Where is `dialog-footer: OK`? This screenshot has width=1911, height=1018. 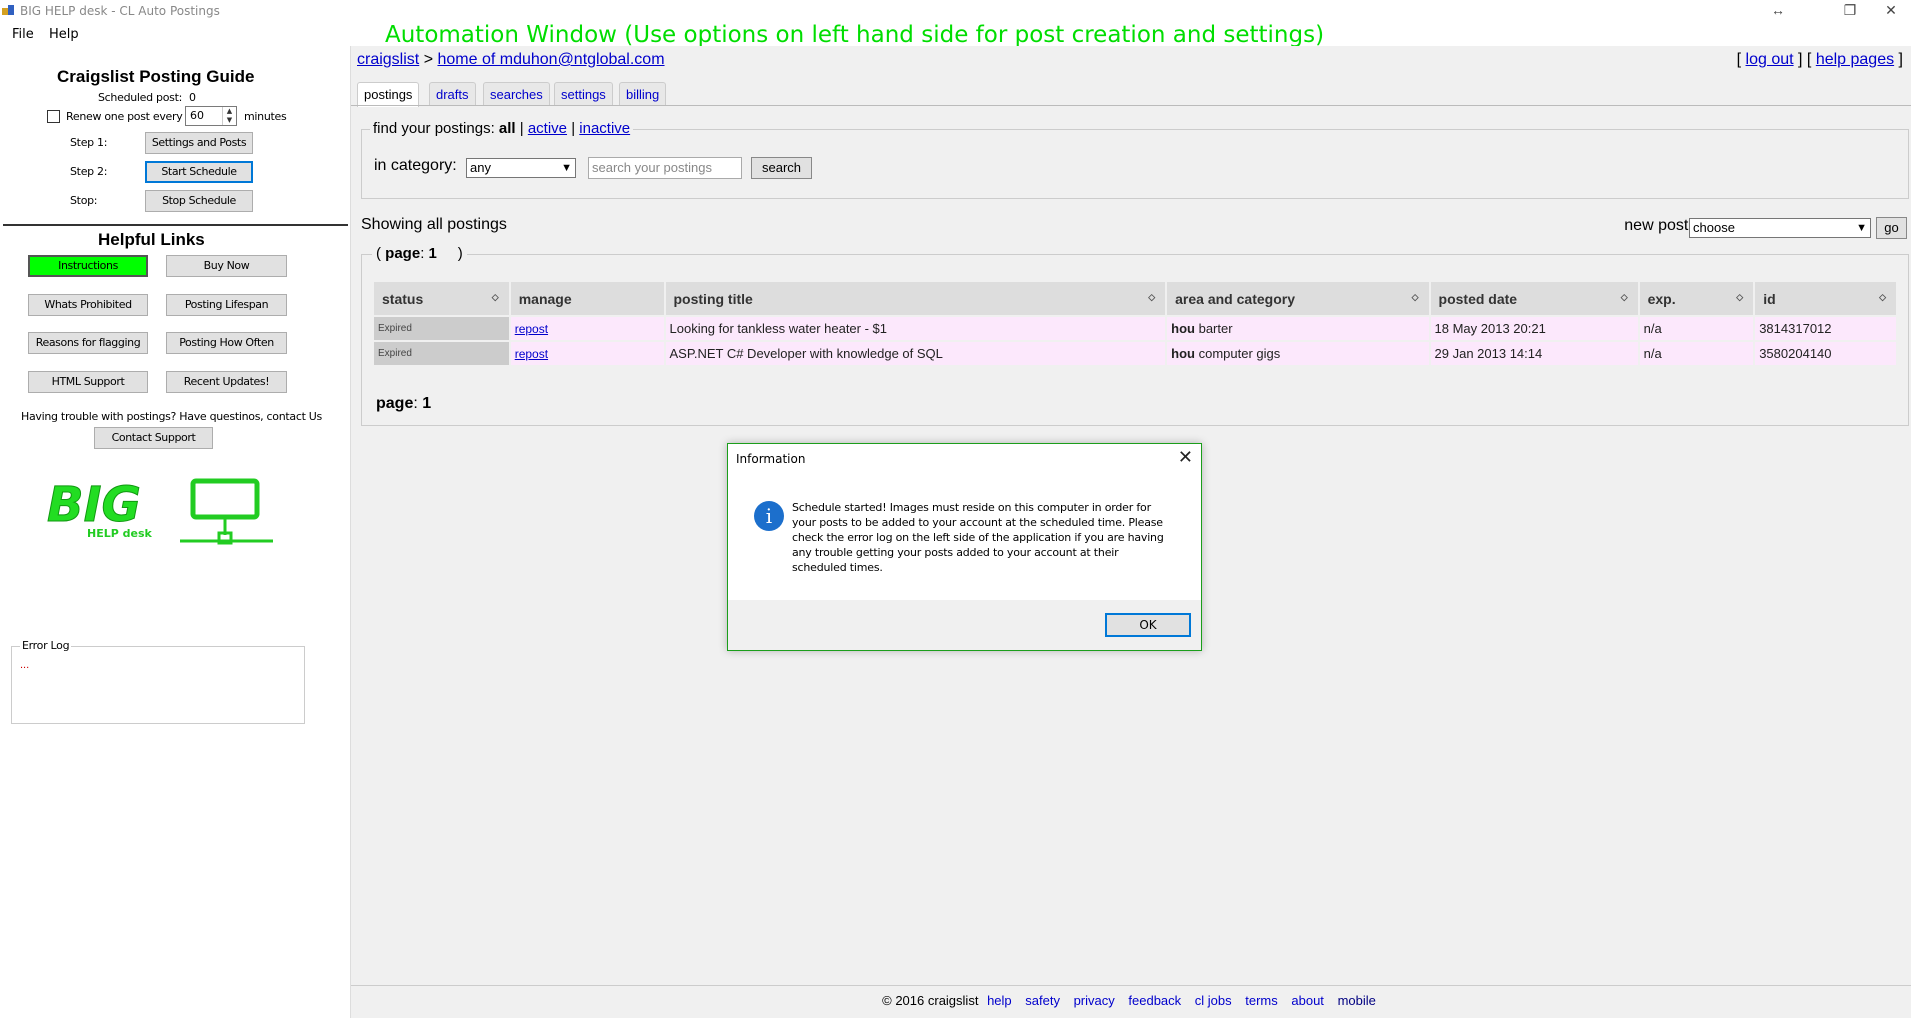 dialog-footer: OK is located at coordinates (964, 625).